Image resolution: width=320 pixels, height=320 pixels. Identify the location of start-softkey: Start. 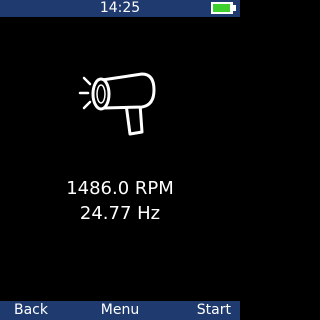
(214, 310).